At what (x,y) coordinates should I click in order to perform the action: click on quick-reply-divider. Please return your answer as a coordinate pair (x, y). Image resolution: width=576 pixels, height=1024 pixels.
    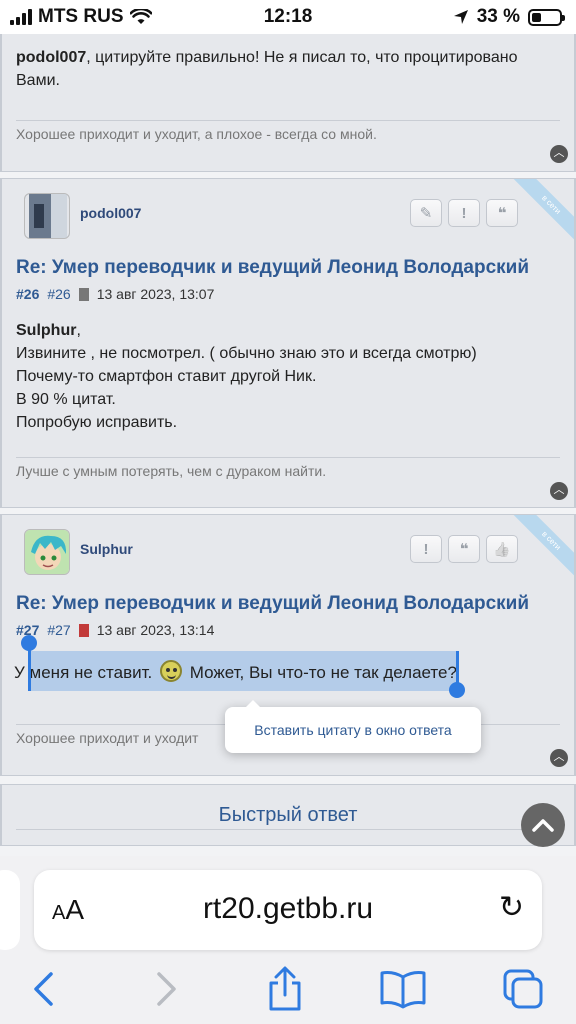
    Looking at the image, I should click on (288, 829).